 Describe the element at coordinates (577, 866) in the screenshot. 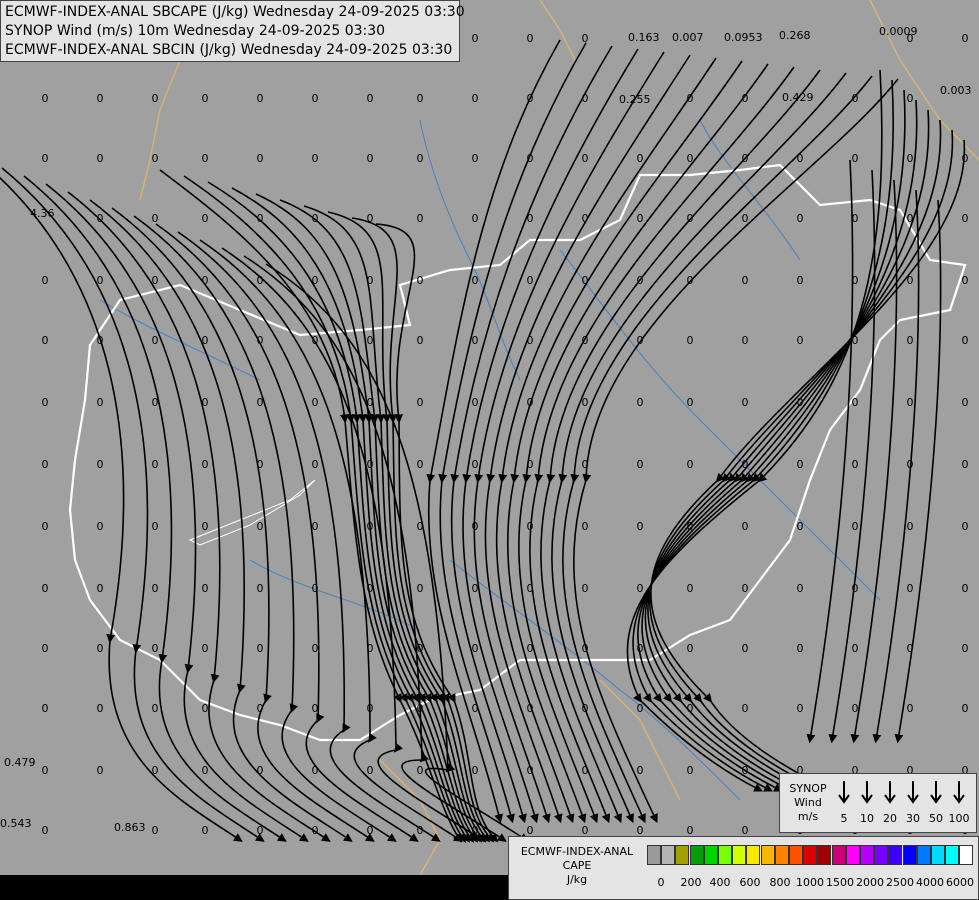

I see `cape-legend-title: ECMWF-INDEX-ANAL CAPE J/kg` at that location.